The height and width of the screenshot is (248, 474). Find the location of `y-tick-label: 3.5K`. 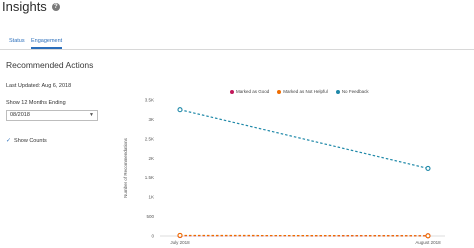

y-tick-label: 3.5K is located at coordinates (149, 100).